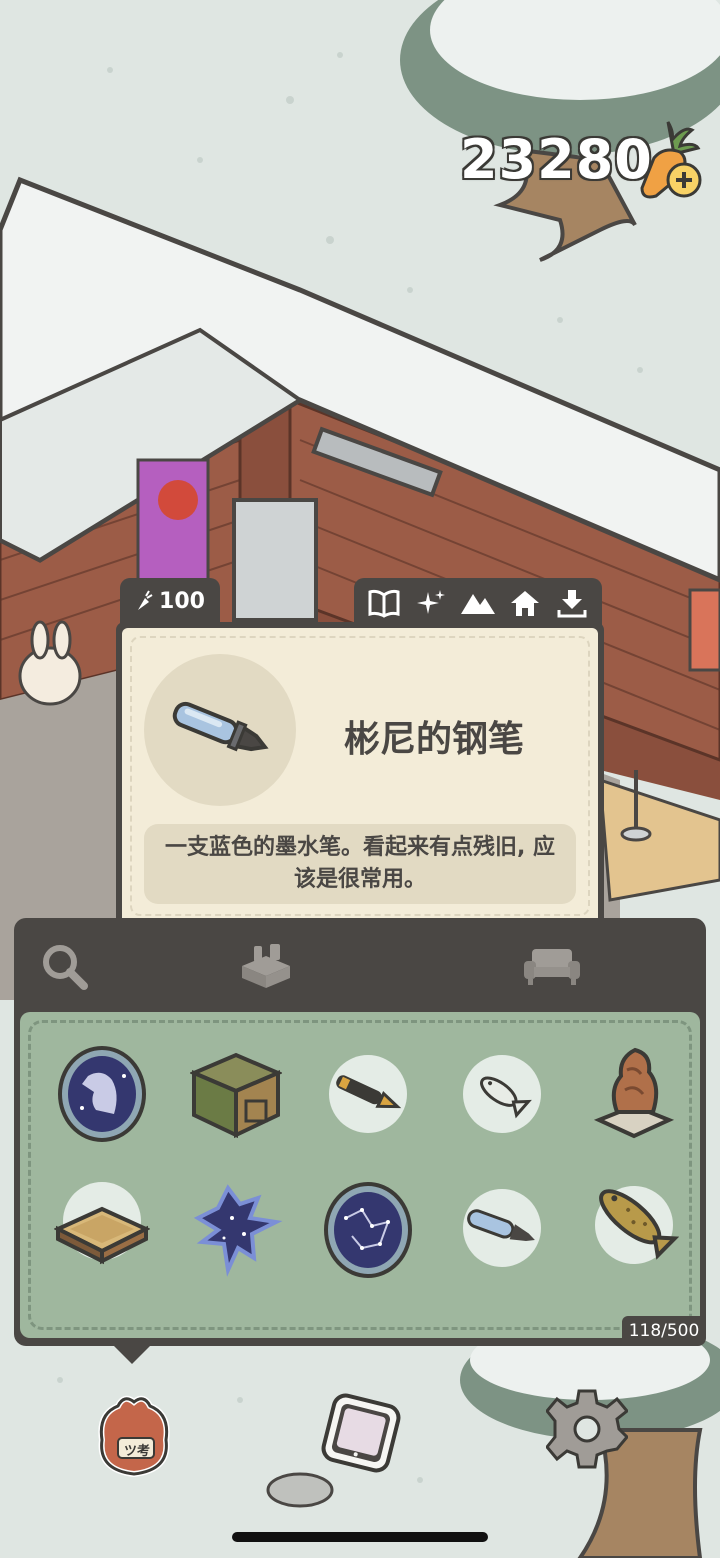 The image size is (720, 1558). Describe the element at coordinates (137, 1451) in the screenshot. I see `bag-label: ツ考` at that location.